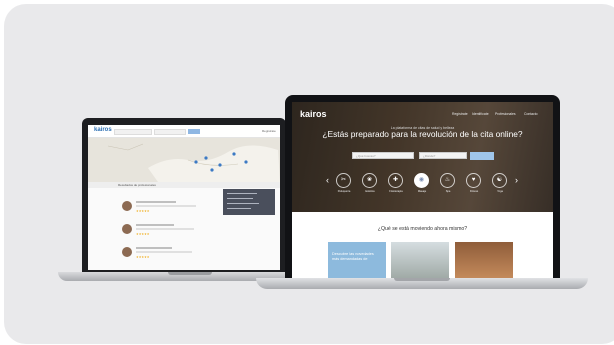 The width and height of the screenshot is (614, 345). Describe the element at coordinates (193, 162) in the screenshot. I see `map-graphic` at that location.